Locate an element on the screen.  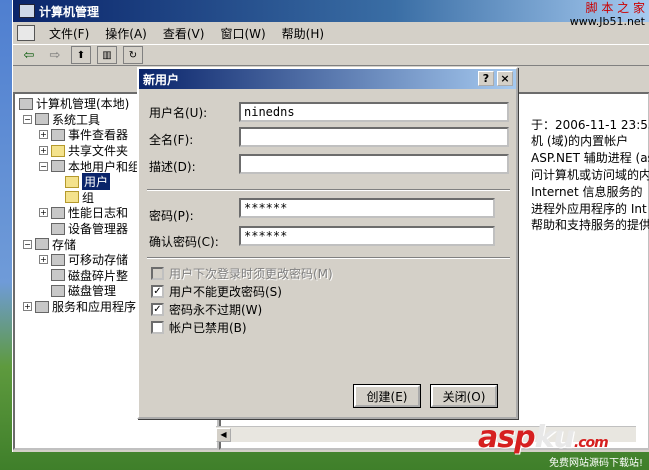
close-icon: × is located at coordinates (505, 78).